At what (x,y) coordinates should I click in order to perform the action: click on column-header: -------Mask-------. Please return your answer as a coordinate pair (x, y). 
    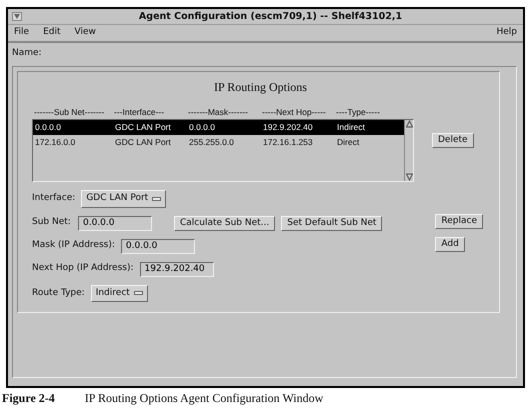
    Looking at the image, I should click on (218, 112).